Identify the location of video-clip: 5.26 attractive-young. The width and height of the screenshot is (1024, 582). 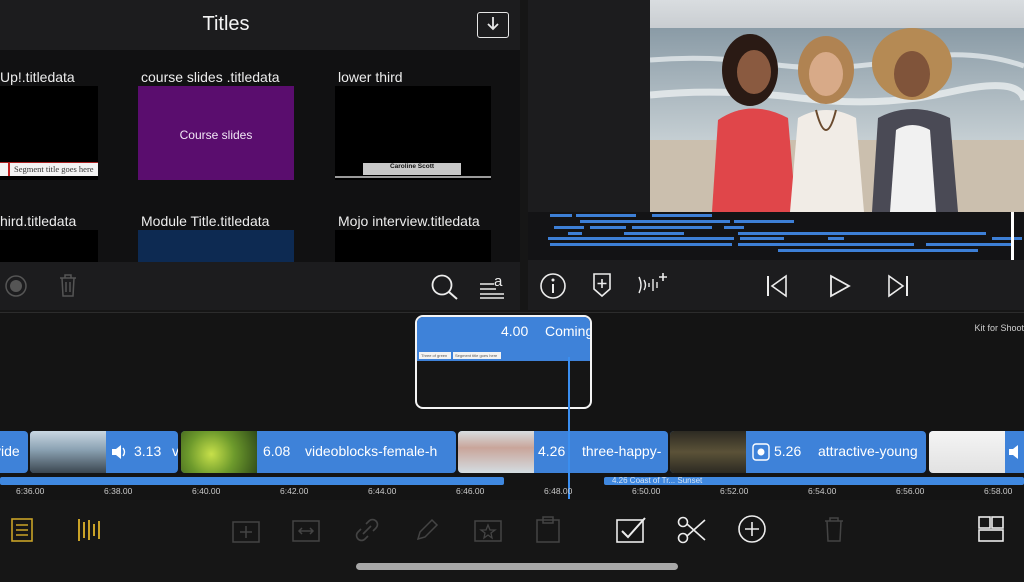
(798, 452).